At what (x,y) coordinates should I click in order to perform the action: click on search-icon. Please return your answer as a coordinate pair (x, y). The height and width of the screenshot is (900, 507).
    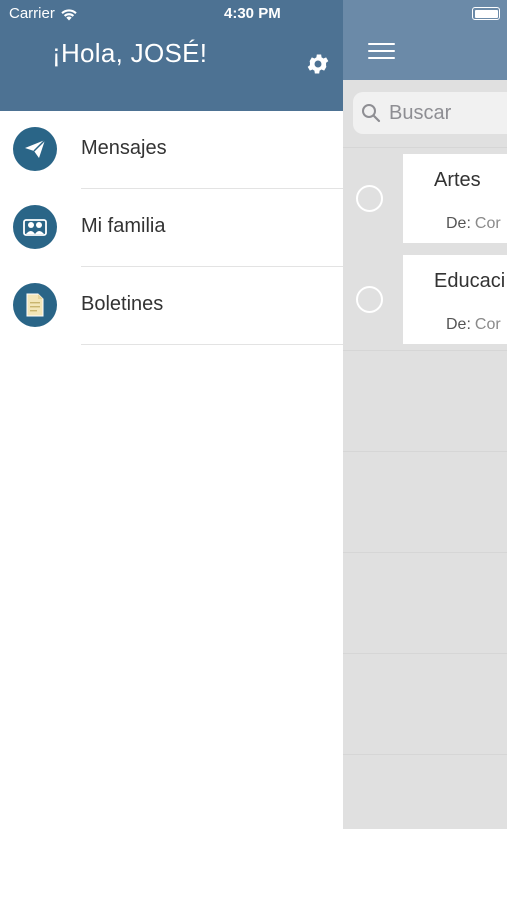
    Looking at the image, I should click on (371, 113).